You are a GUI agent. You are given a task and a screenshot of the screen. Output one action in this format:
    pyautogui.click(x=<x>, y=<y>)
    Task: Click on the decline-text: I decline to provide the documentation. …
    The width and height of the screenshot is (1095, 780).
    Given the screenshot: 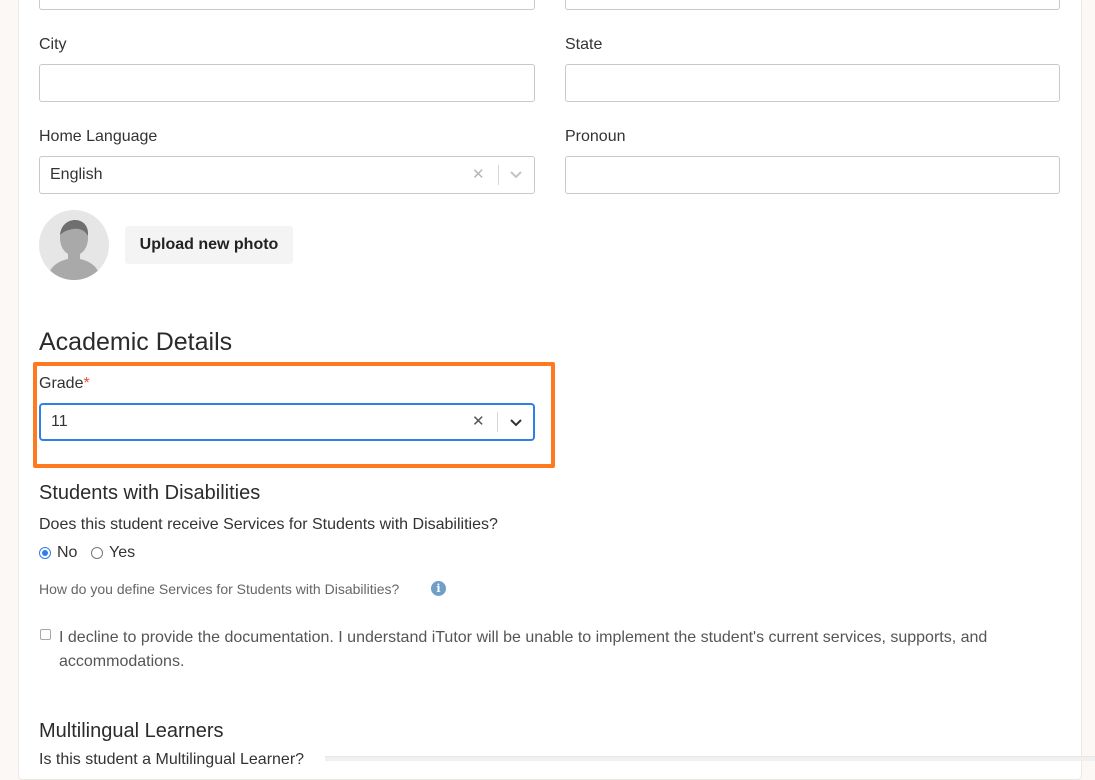 What is the action you would take?
    pyautogui.click(x=523, y=649)
    